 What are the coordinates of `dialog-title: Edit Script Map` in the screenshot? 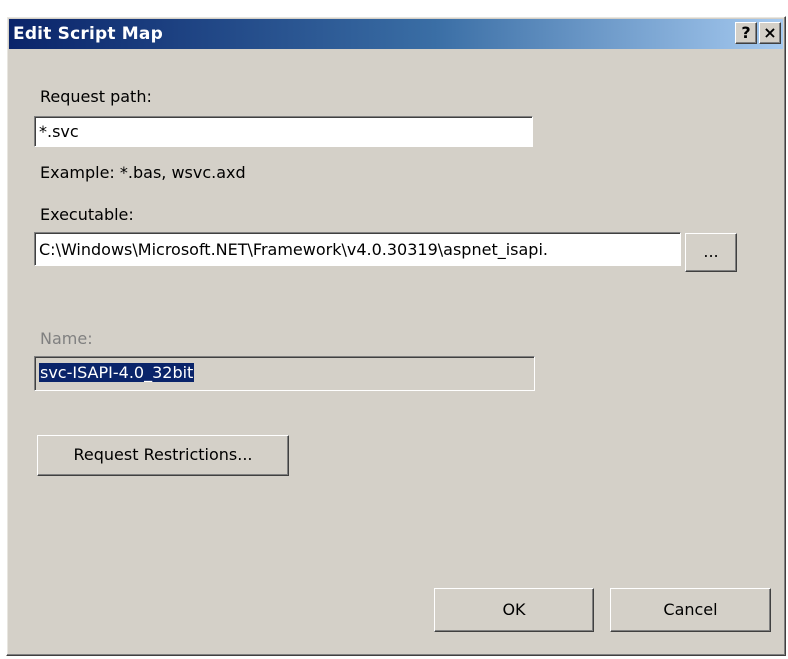 It's located at (88, 34).